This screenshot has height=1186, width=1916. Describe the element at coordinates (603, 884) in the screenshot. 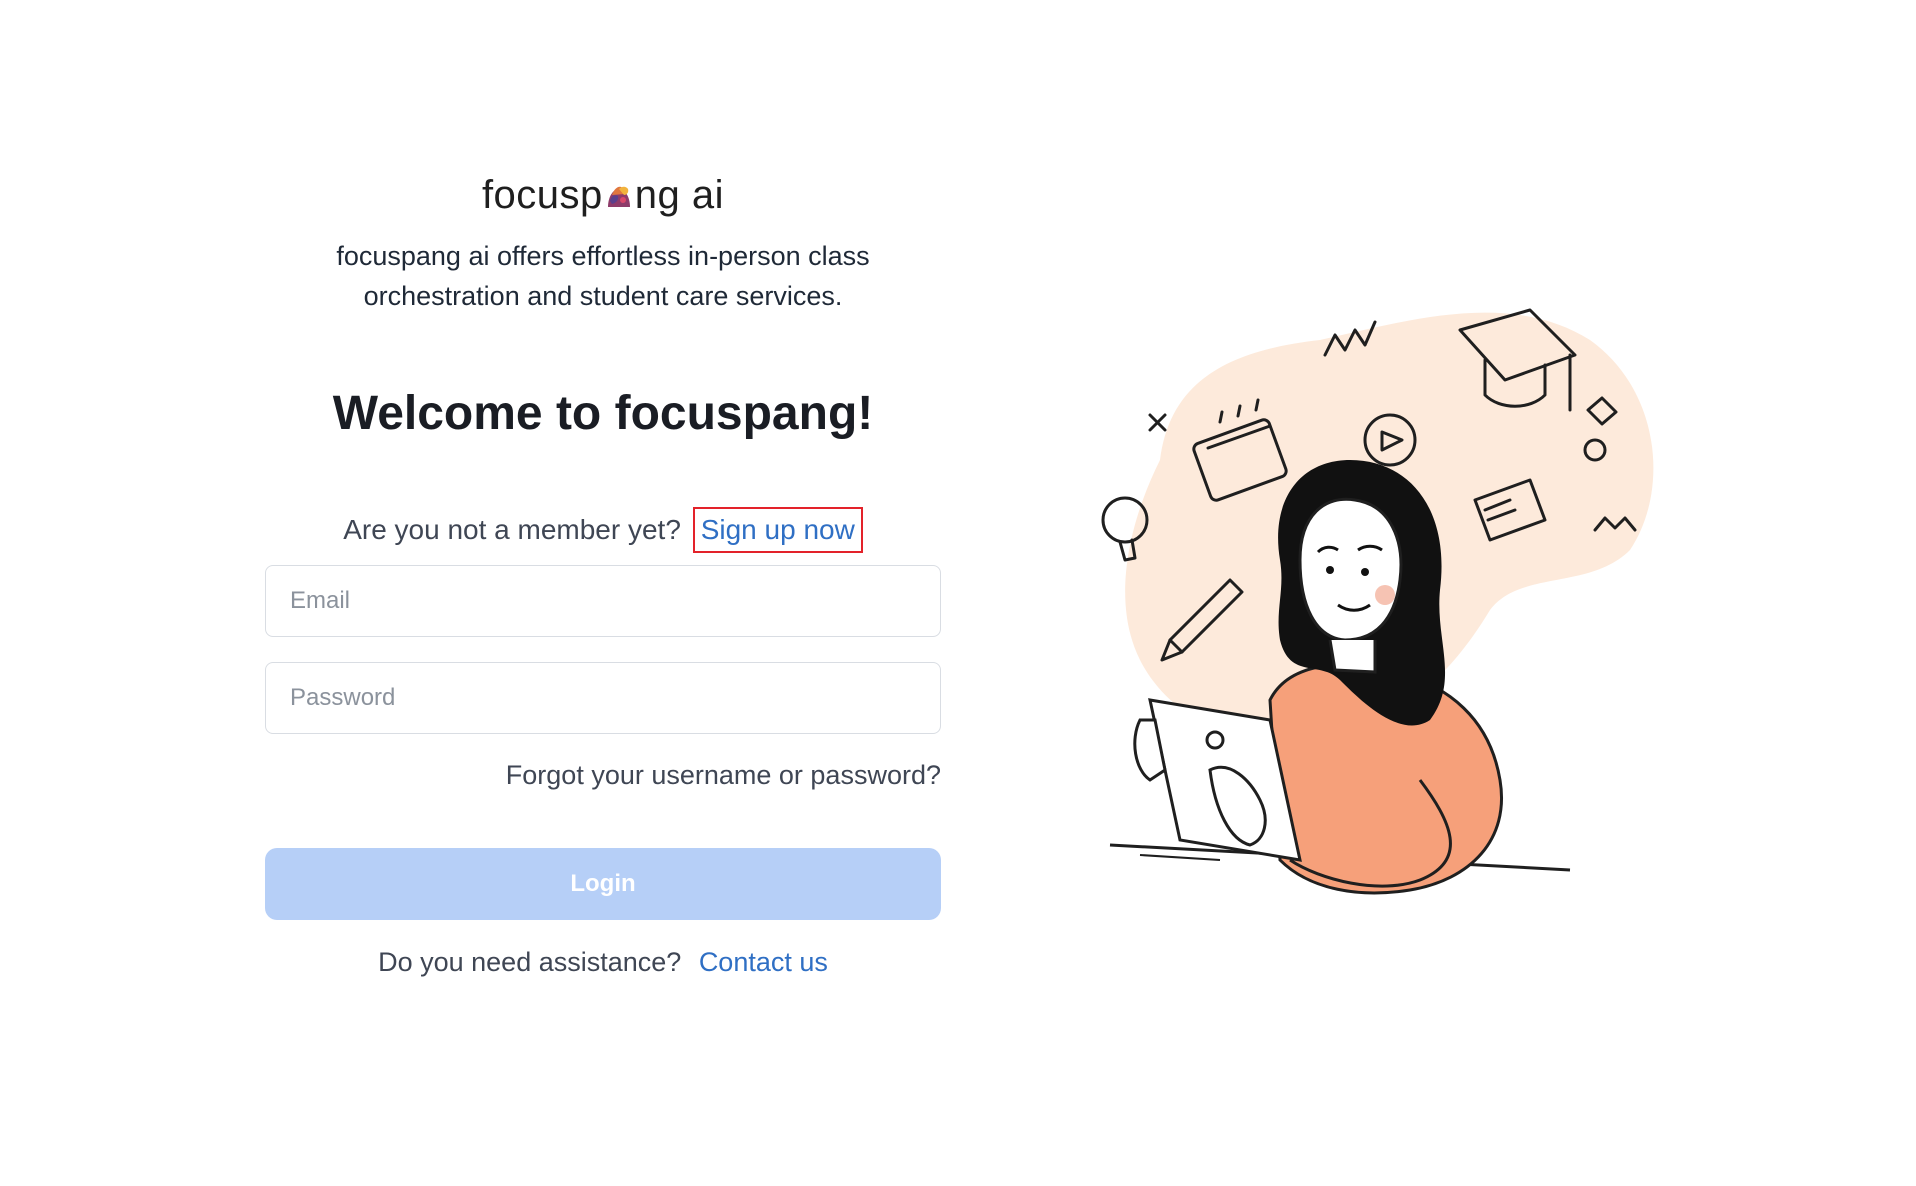

I see `login-button: Login` at that location.